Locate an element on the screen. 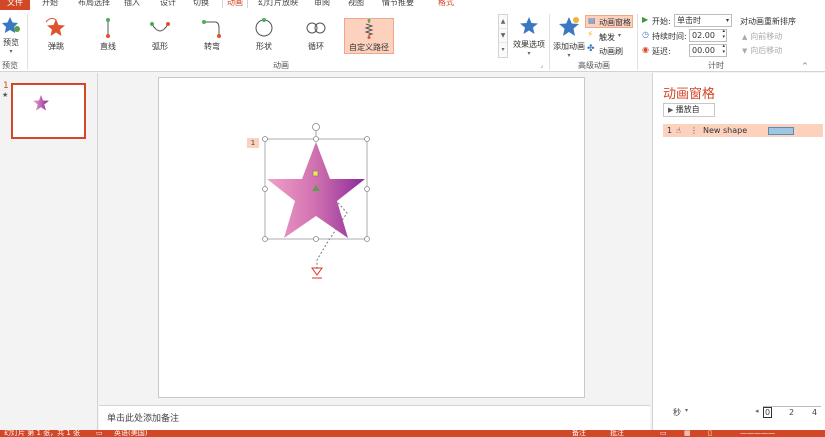  play-from-button: ▶ 播放自 is located at coordinates (689, 110).